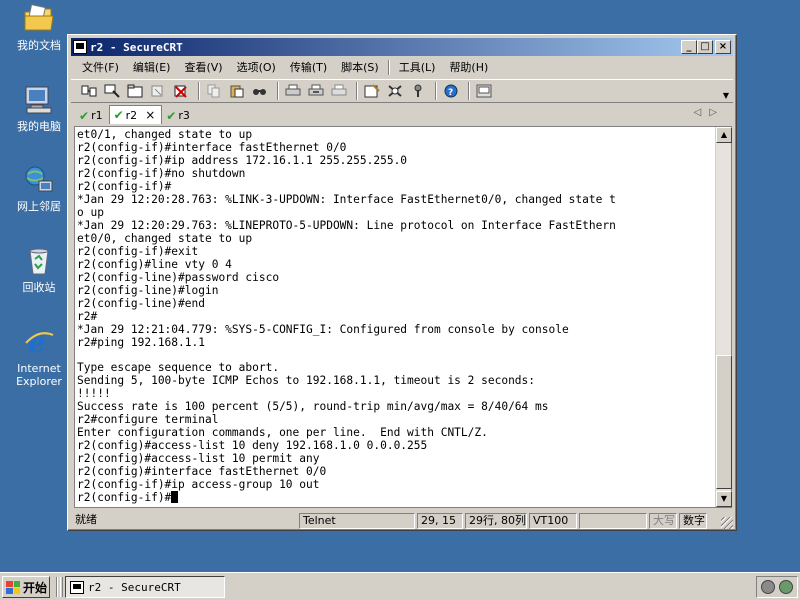 This screenshot has width=800, height=600. Describe the element at coordinates (158, 91) in the screenshot. I see `reconnect-icon` at that location.